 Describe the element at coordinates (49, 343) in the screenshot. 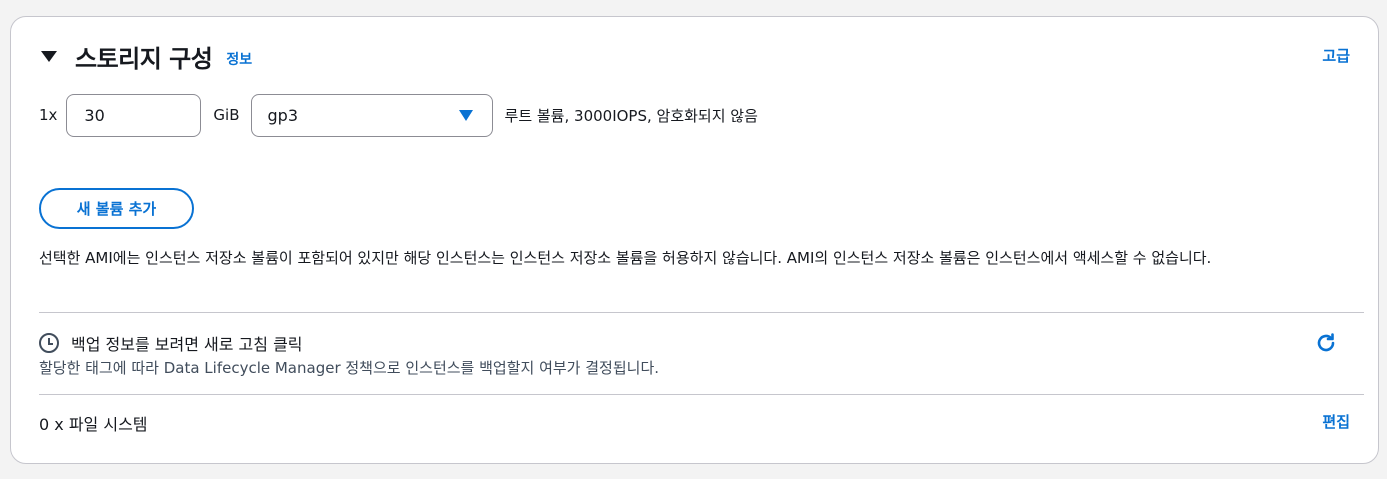

I see `clock-icon` at that location.